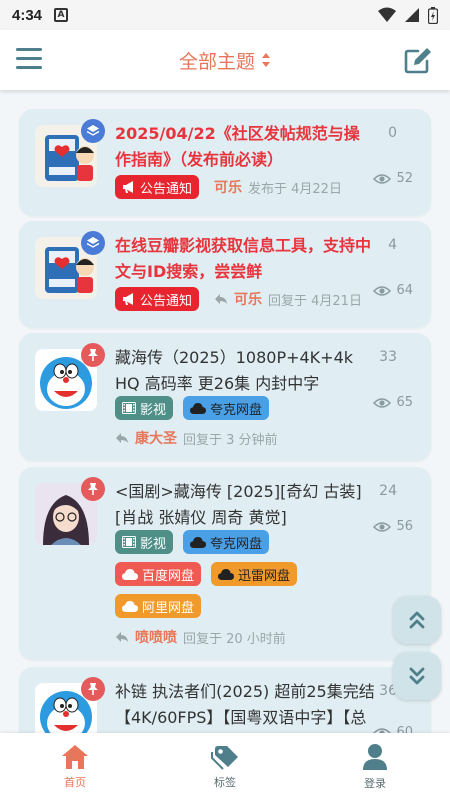 This screenshot has height=801, width=450. Describe the element at coordinates (224, 758) in the screenshot. I see `tag-icon` at that location.